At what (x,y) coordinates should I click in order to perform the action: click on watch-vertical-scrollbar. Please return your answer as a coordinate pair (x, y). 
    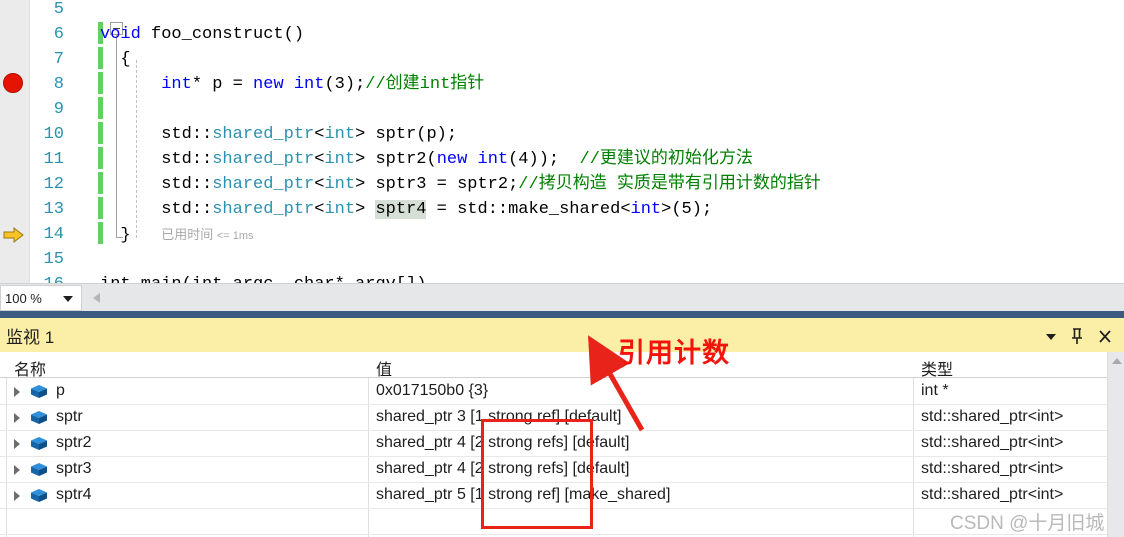
    Looking at the image, I should click on (1115, 444).